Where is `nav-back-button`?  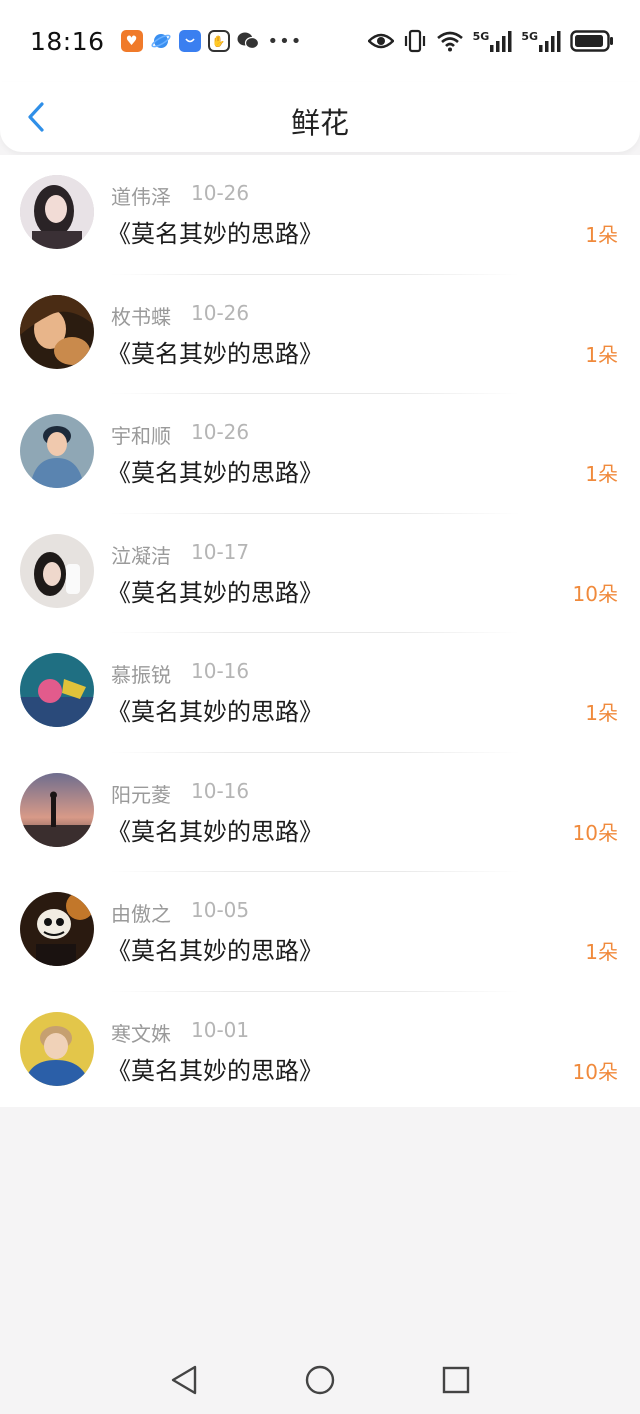
nav-back-button is located at coordinates (184, 1380).